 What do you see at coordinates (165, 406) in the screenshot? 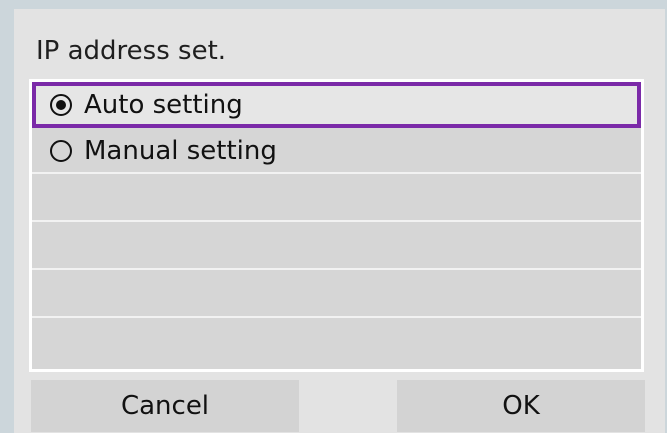
I see `cancel-button: Cancel` at bounding box center [165, 406].